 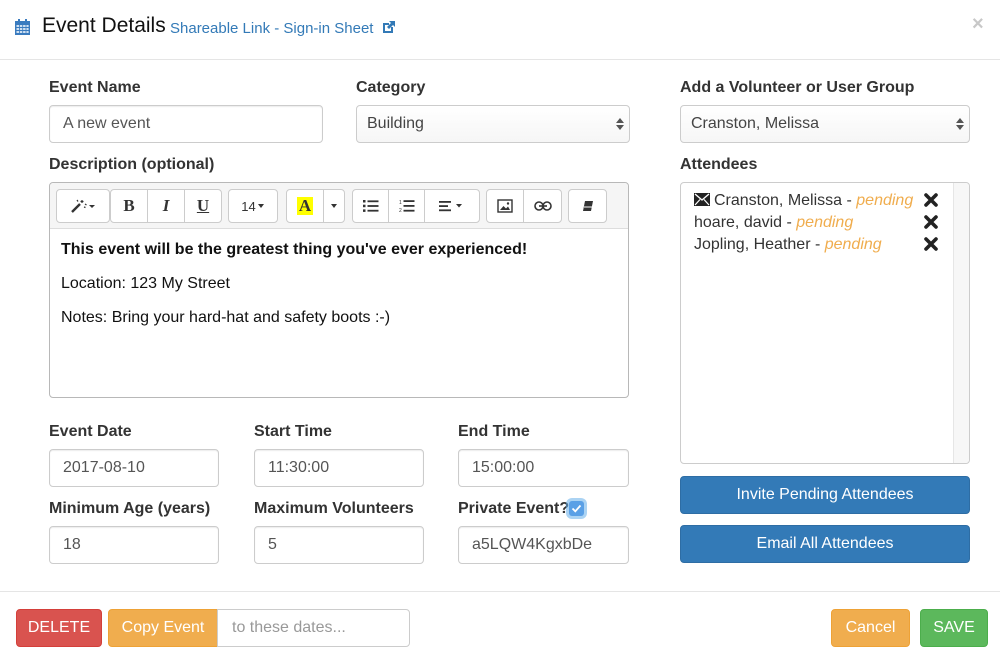 I want to click on start-time-label: Start Time, so click(x=293, y=431).